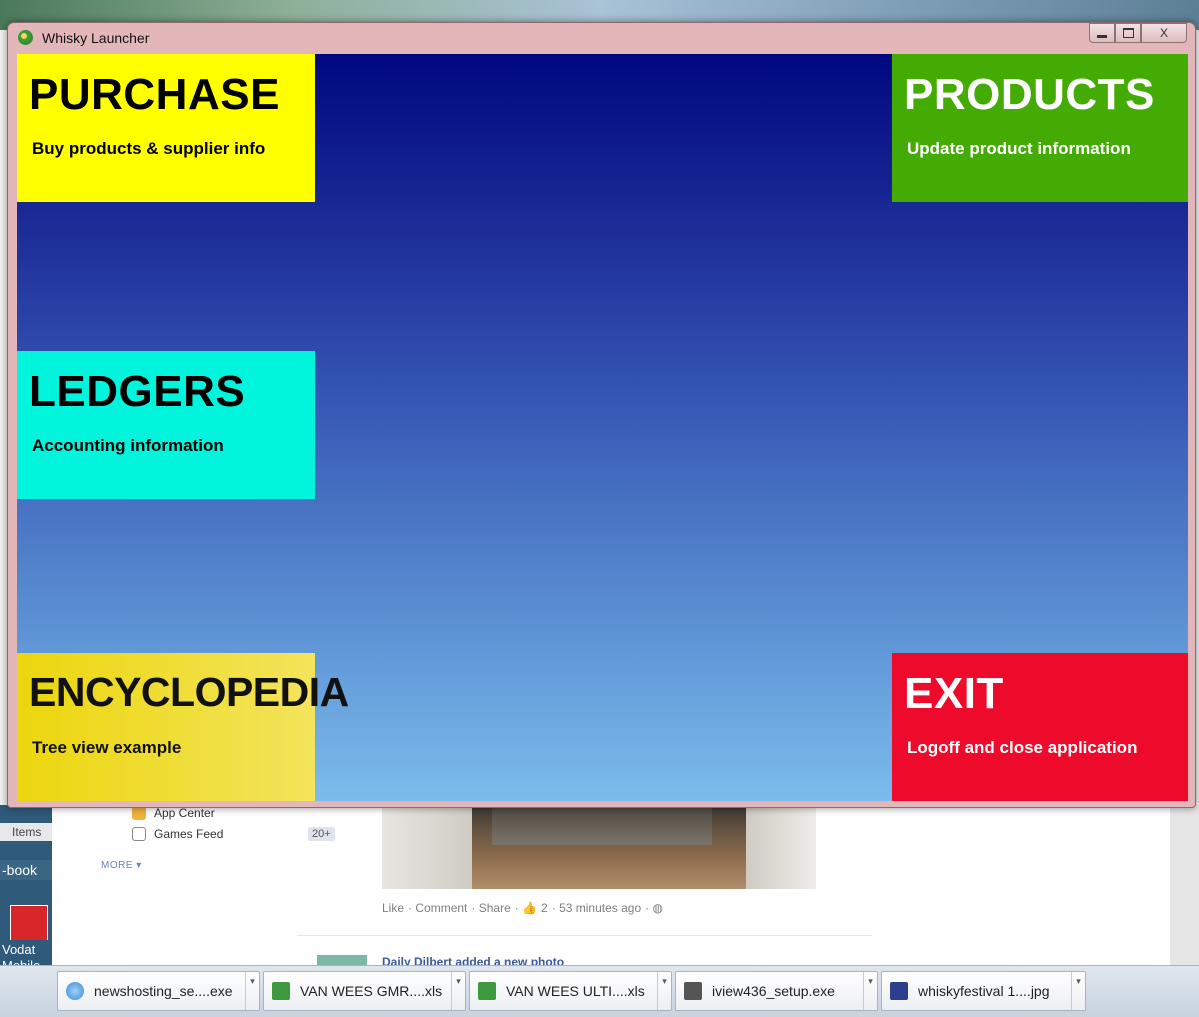 The image size is (1199, 1017). What do you see at coordinates (137, 391) in the screenshot?
I see `ledgers-title: LEDGERS` at bounding box center [137, 391].